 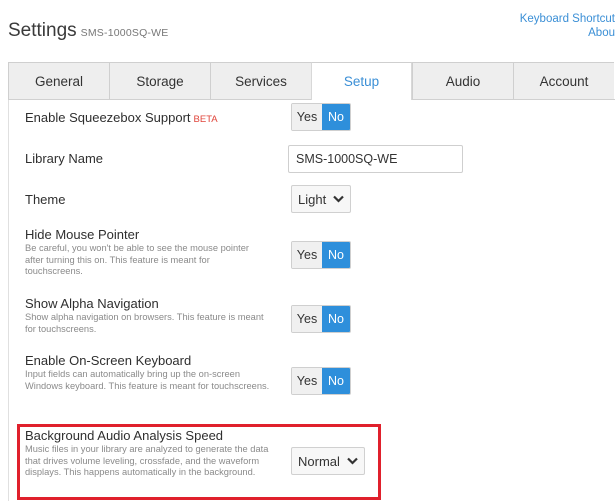 What do you see at coordinates (307, 117) in the screenshot?
I see `squeezebox-yes-button: Yes` at bounding box center [307, 117].